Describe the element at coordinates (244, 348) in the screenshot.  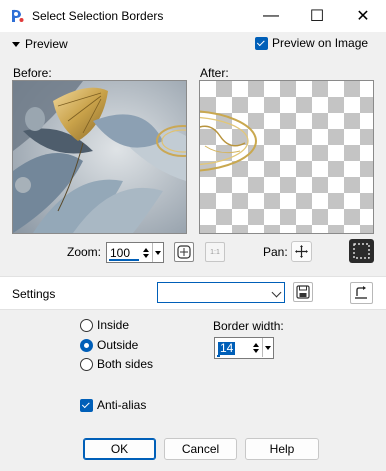
I see `border-width-input: 14` at that location.